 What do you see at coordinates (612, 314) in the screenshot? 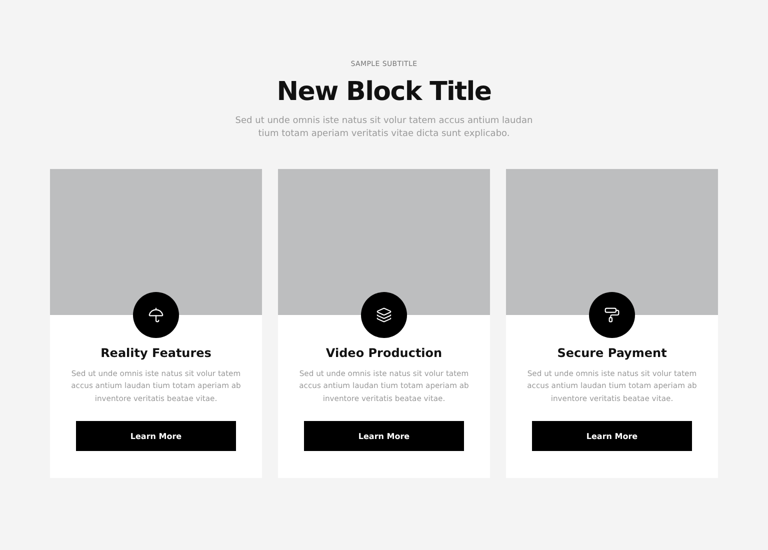
I see `paint-roller-icon` at bounding box center [612, 314].